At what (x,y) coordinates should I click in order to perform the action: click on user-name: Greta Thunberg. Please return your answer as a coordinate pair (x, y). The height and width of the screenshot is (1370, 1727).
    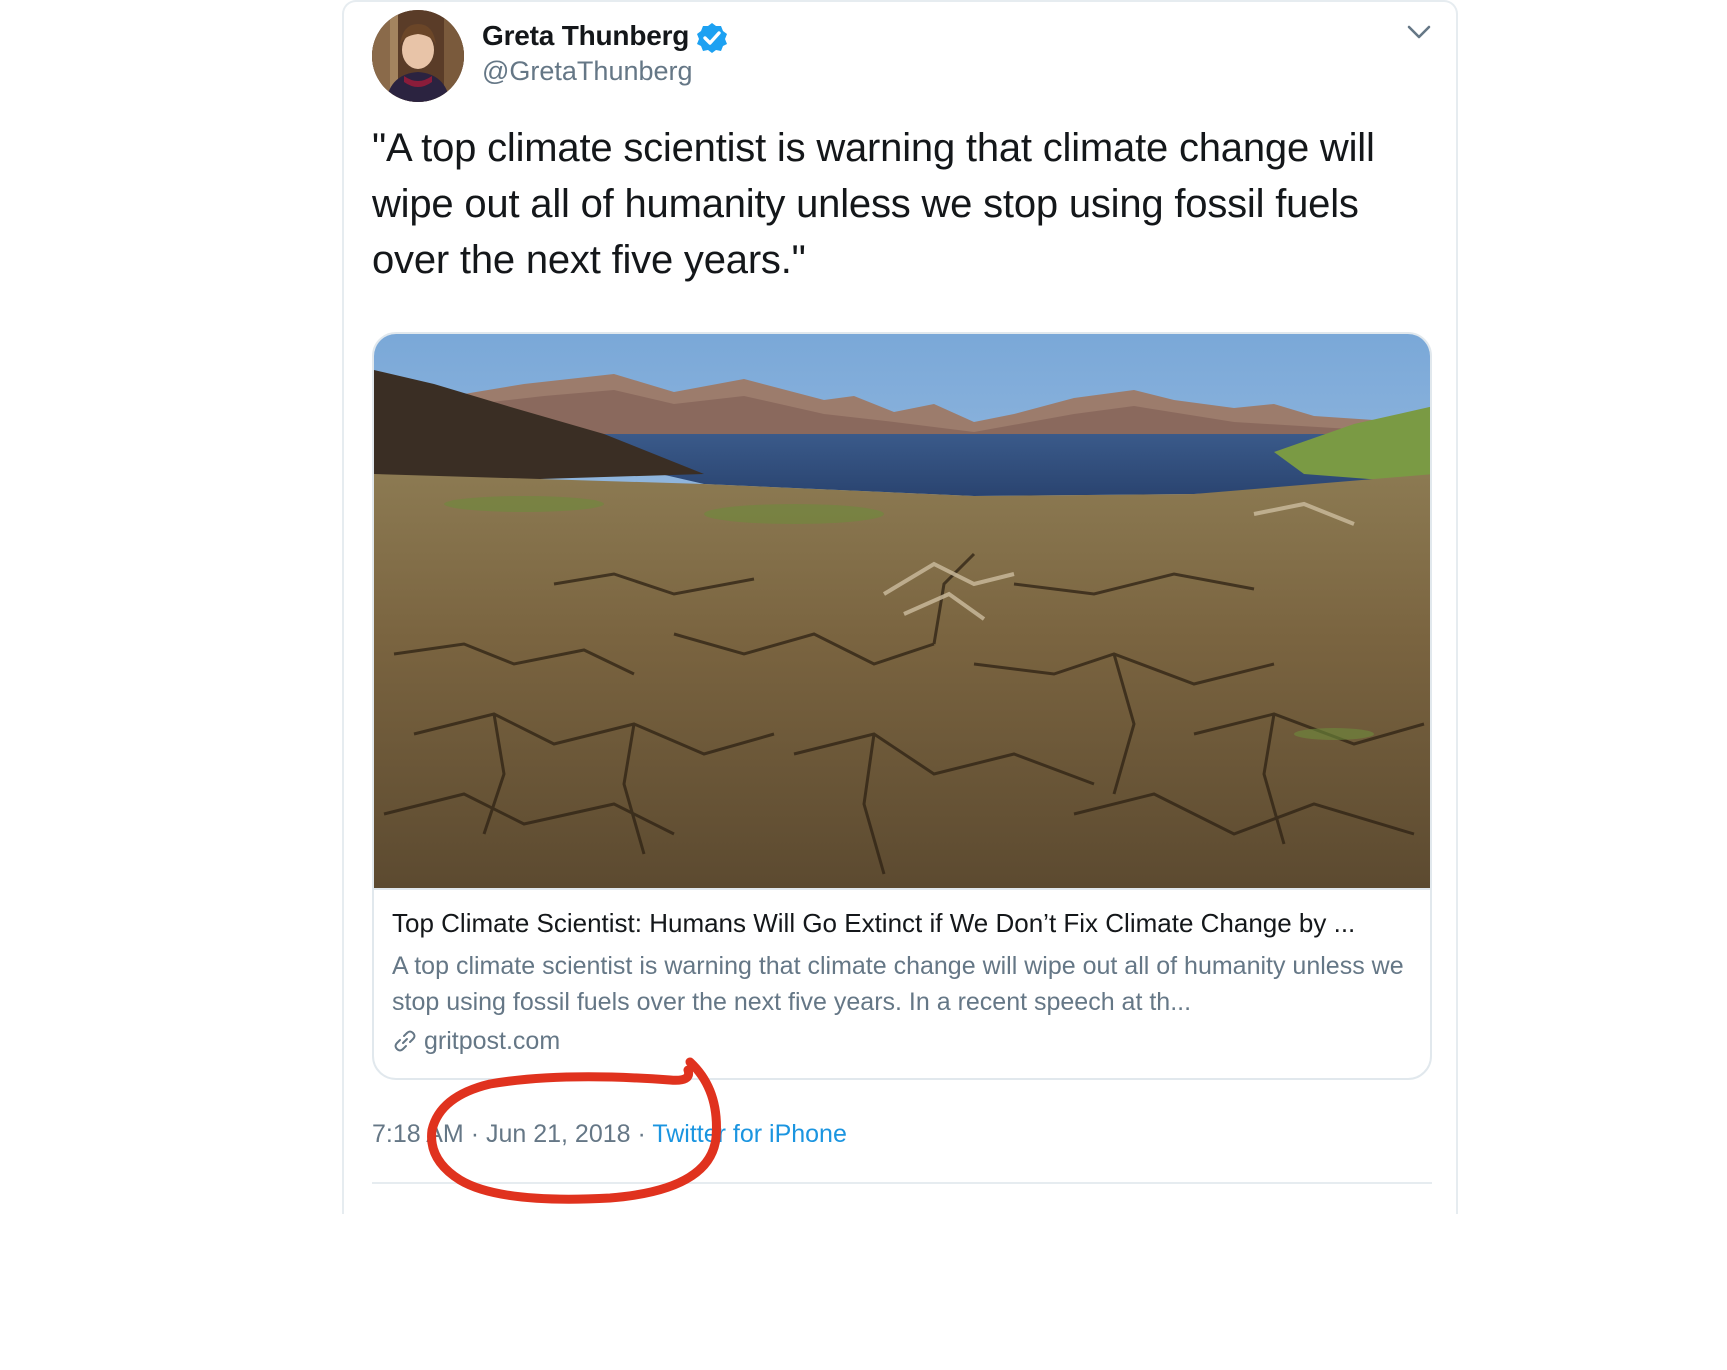
    Looking at the image, I should click on (585, 36).